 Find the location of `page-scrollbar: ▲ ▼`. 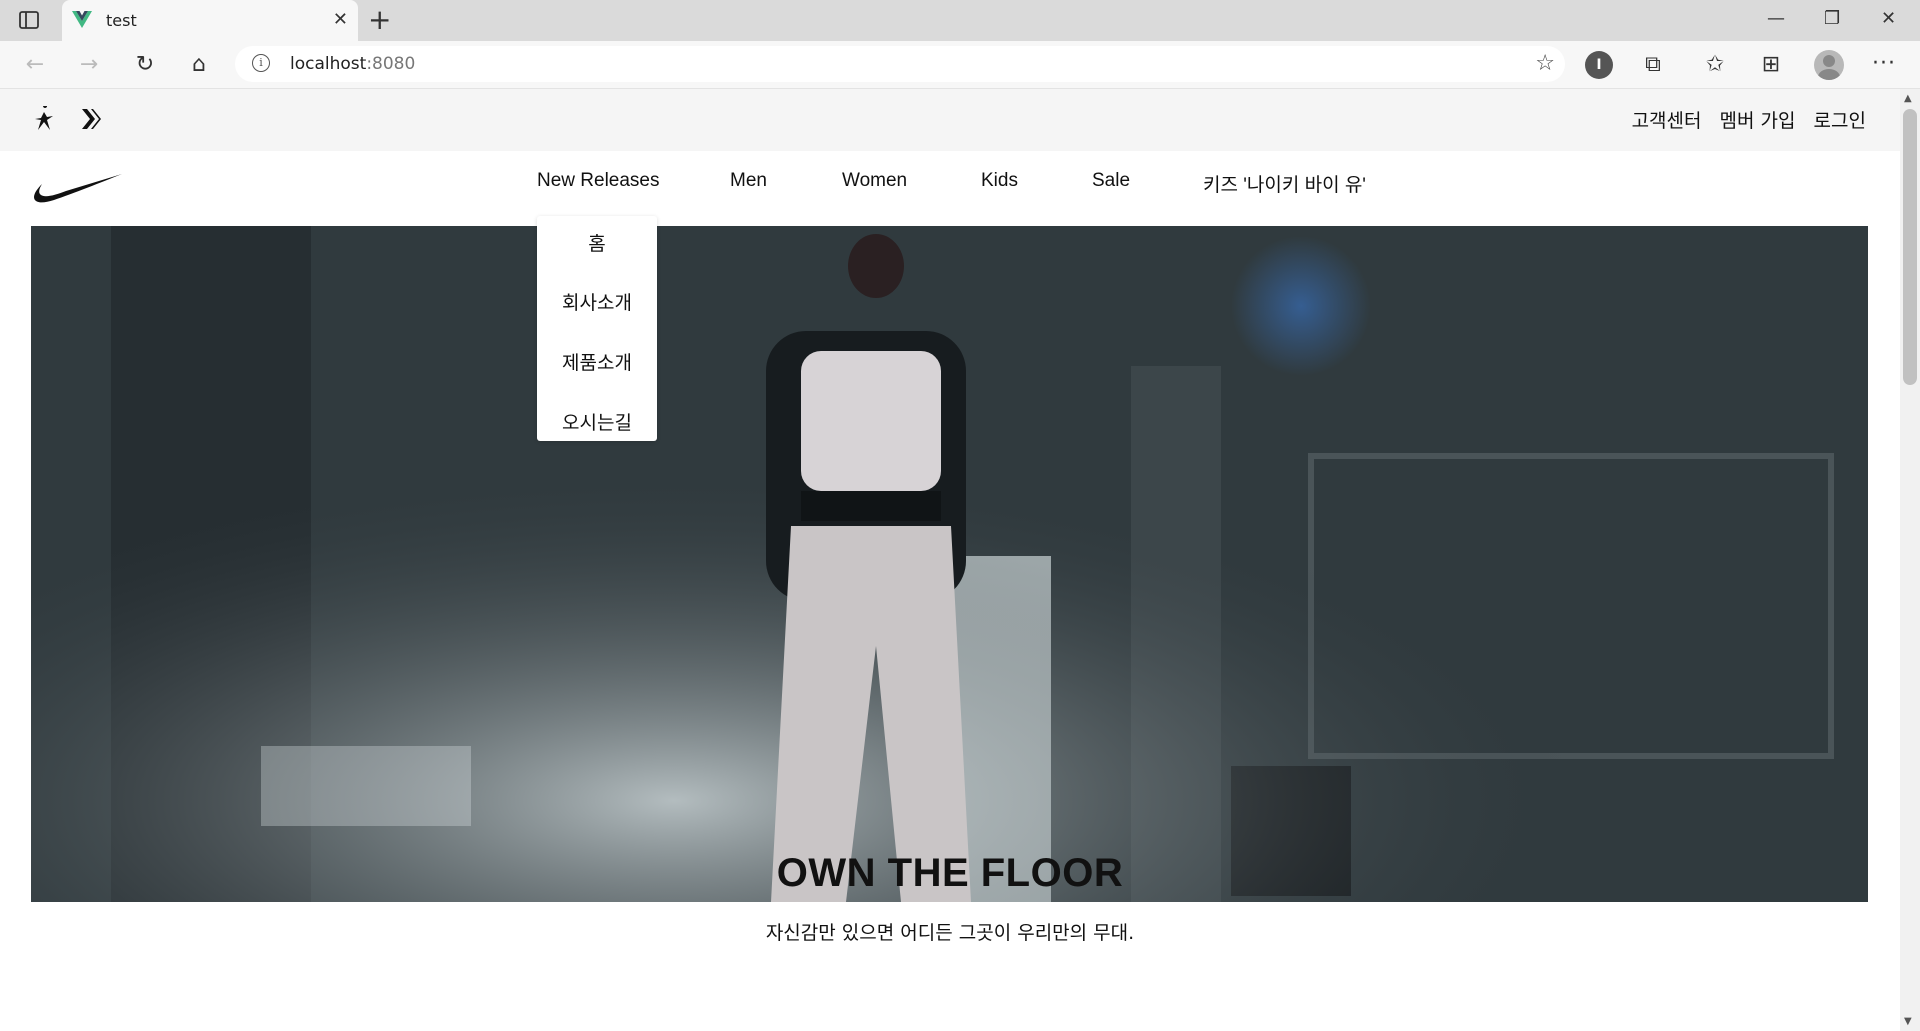

page-scrollbar: ▲ ▼ is located at coordinates (1910, 560).